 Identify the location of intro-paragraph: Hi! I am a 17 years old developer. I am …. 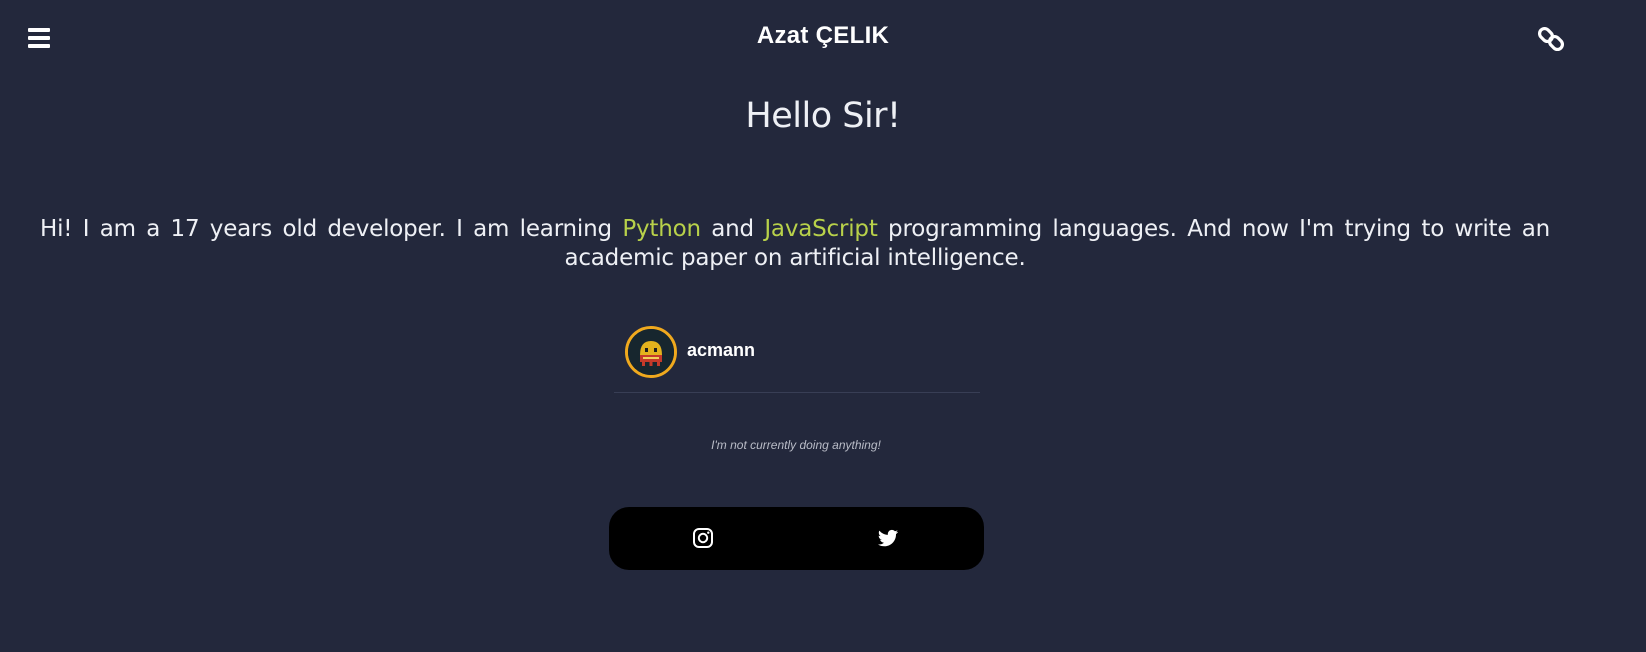
(795, 244).